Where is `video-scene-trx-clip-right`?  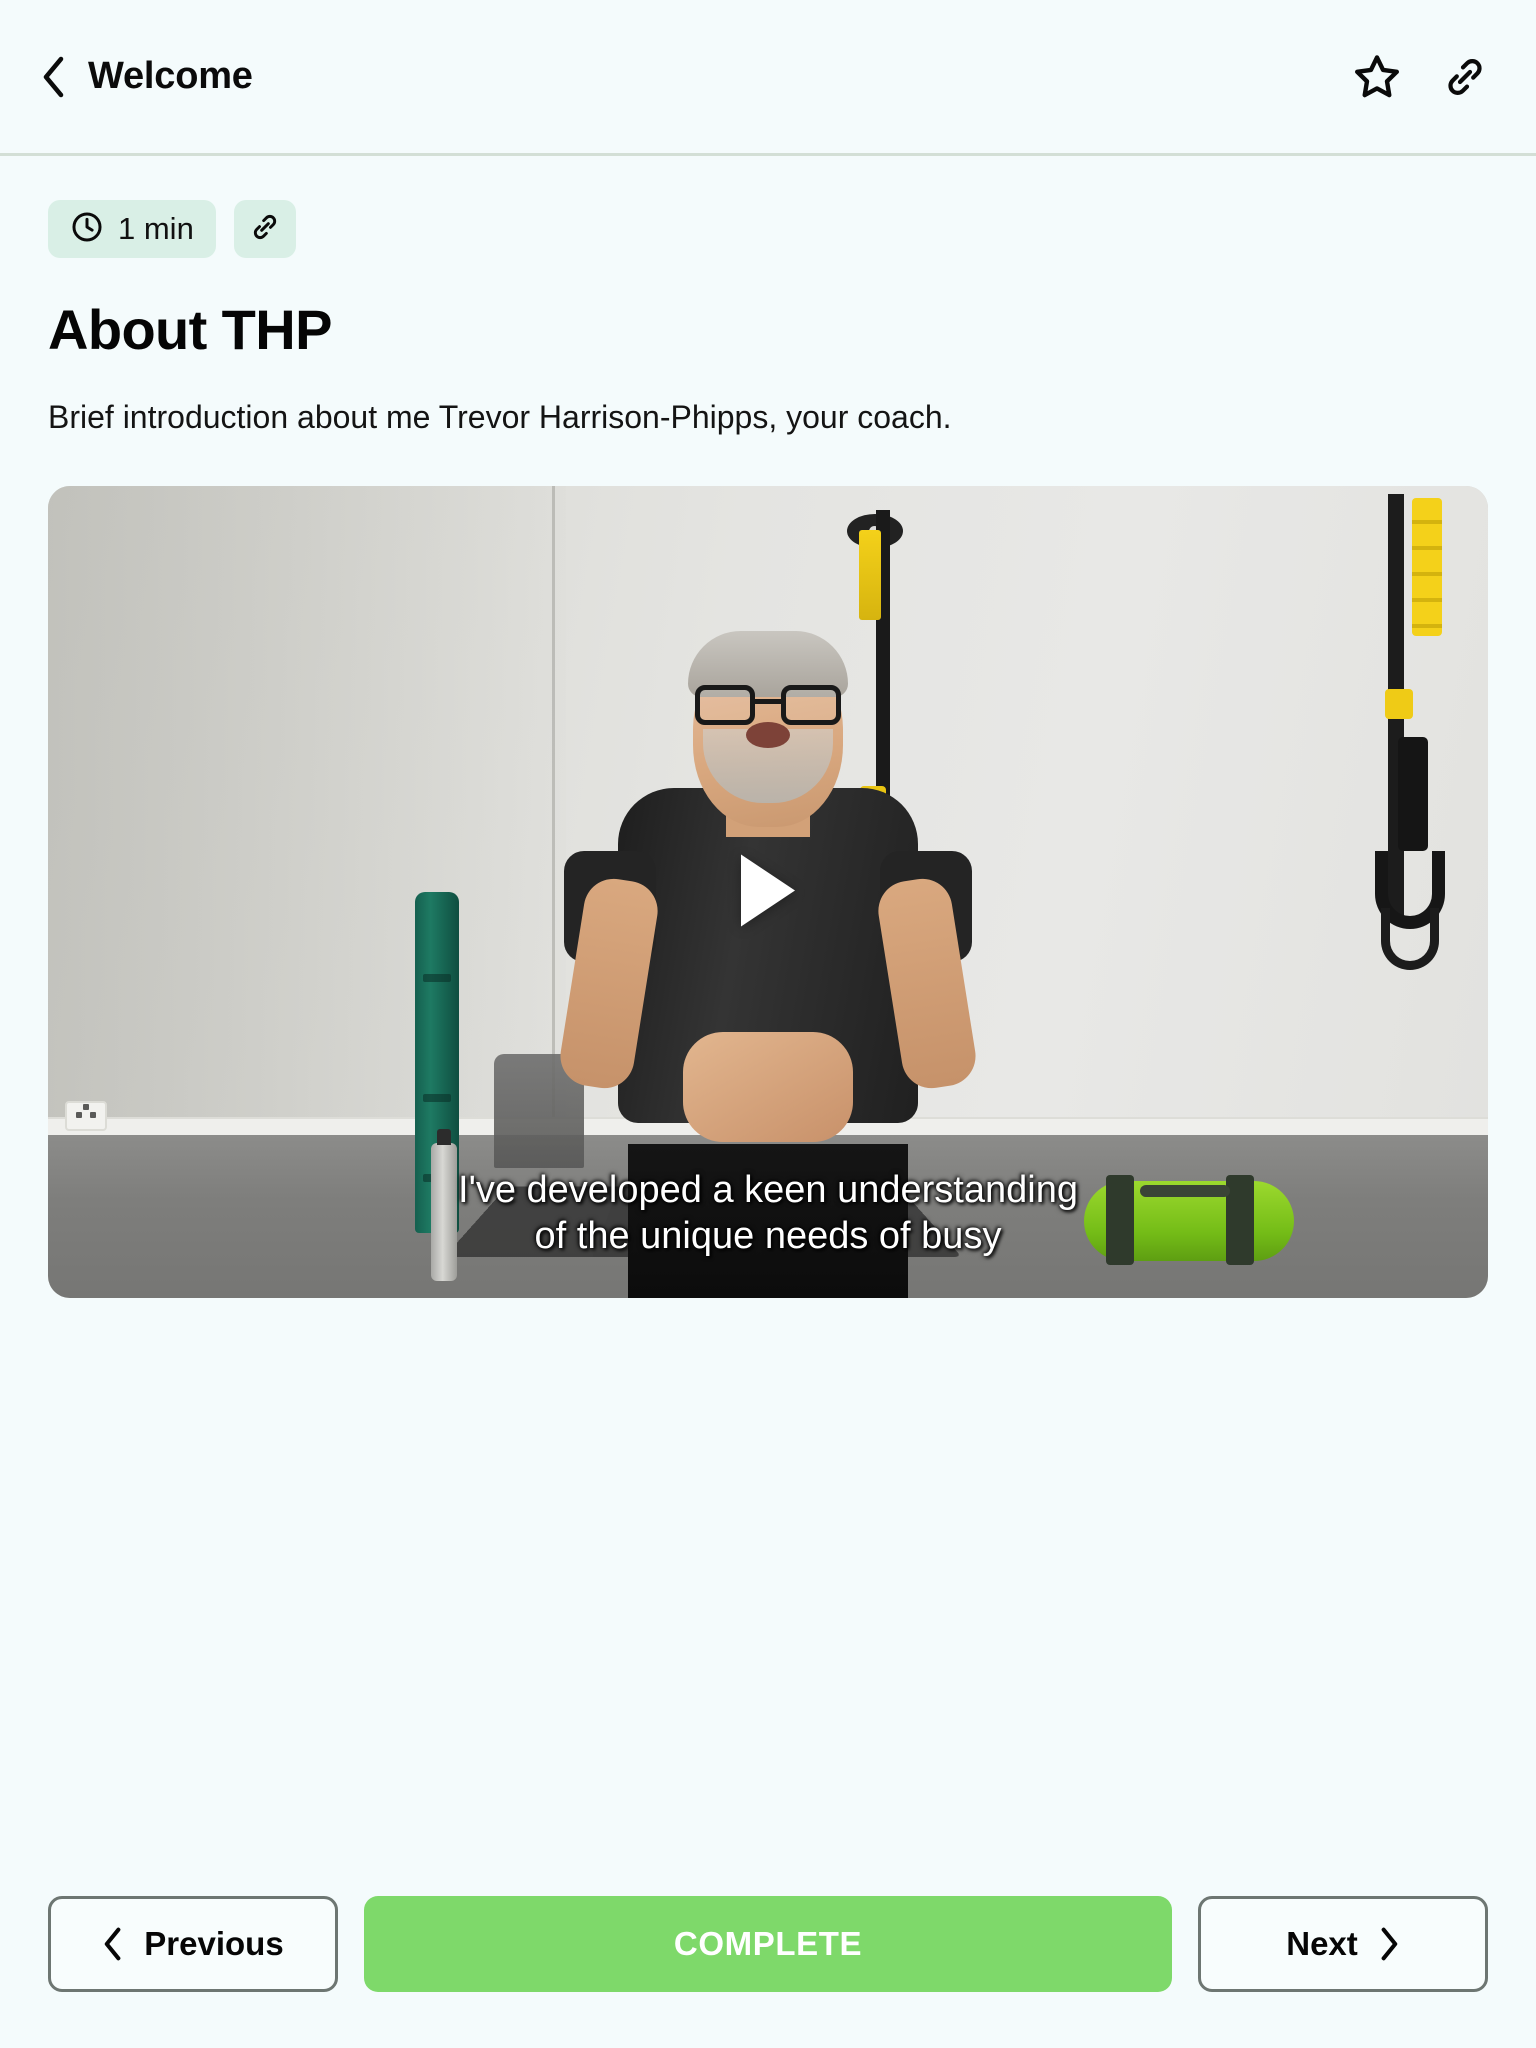 video-scene-trx-clip-right is located at coordinates (1399, 703).